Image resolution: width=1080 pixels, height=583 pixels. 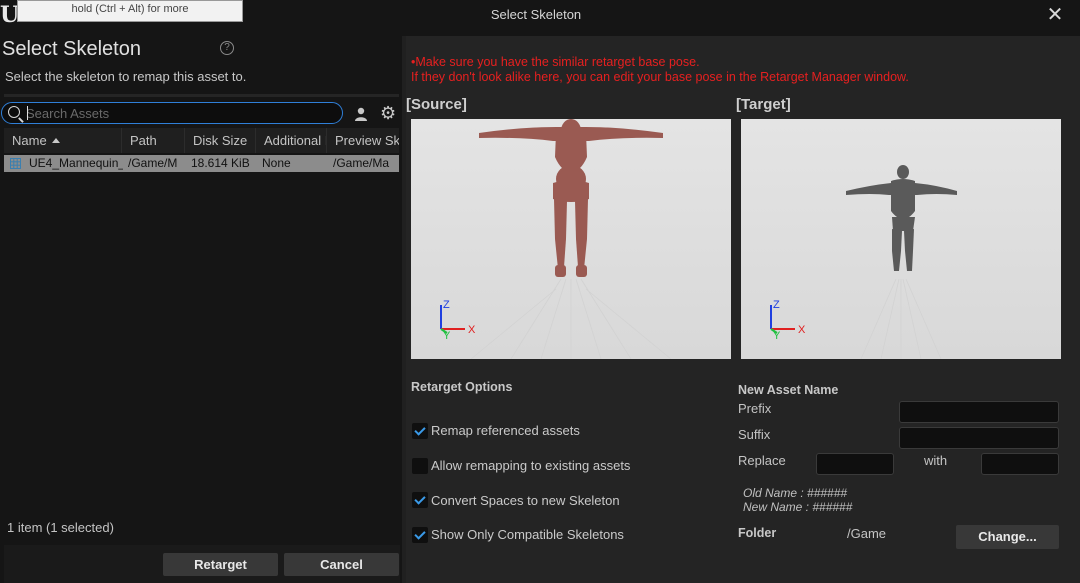 I want to click on target-viewport: Z X Y, so click(x=901, y=239).